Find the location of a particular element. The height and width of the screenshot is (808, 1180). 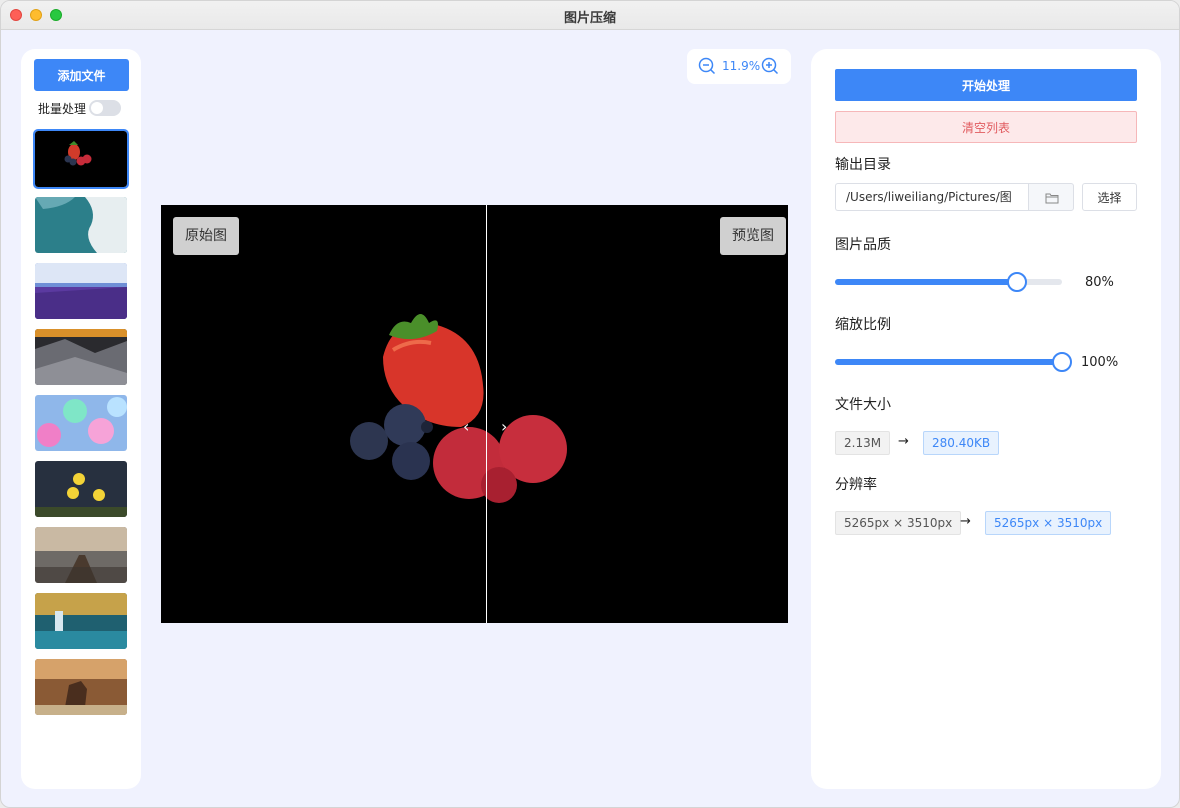

mountains-thumbnail is located at coordinates (81, 357).